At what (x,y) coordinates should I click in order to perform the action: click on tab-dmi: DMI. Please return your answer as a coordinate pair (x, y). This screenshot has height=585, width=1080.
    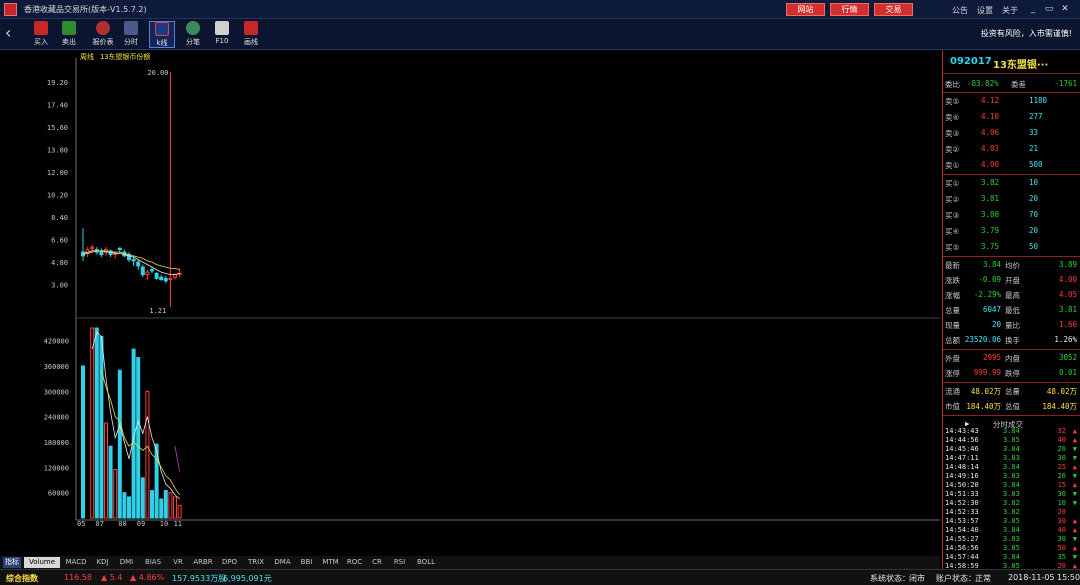
    Looking at the image, I should click on (126, 562).